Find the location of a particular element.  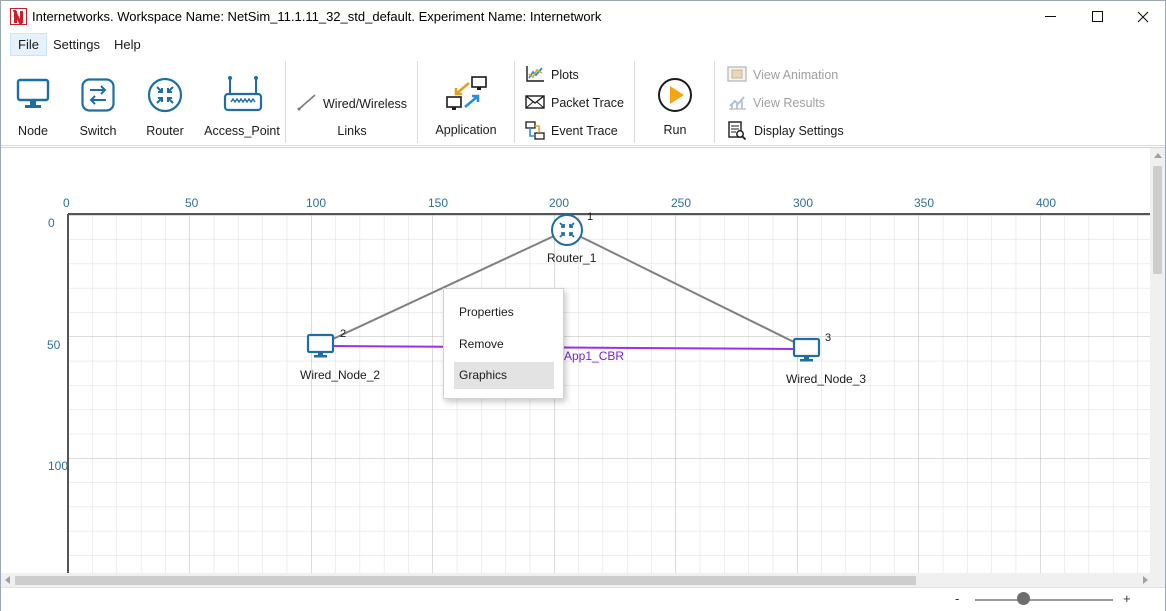

plots-icon is located at coordinates (535, 74).